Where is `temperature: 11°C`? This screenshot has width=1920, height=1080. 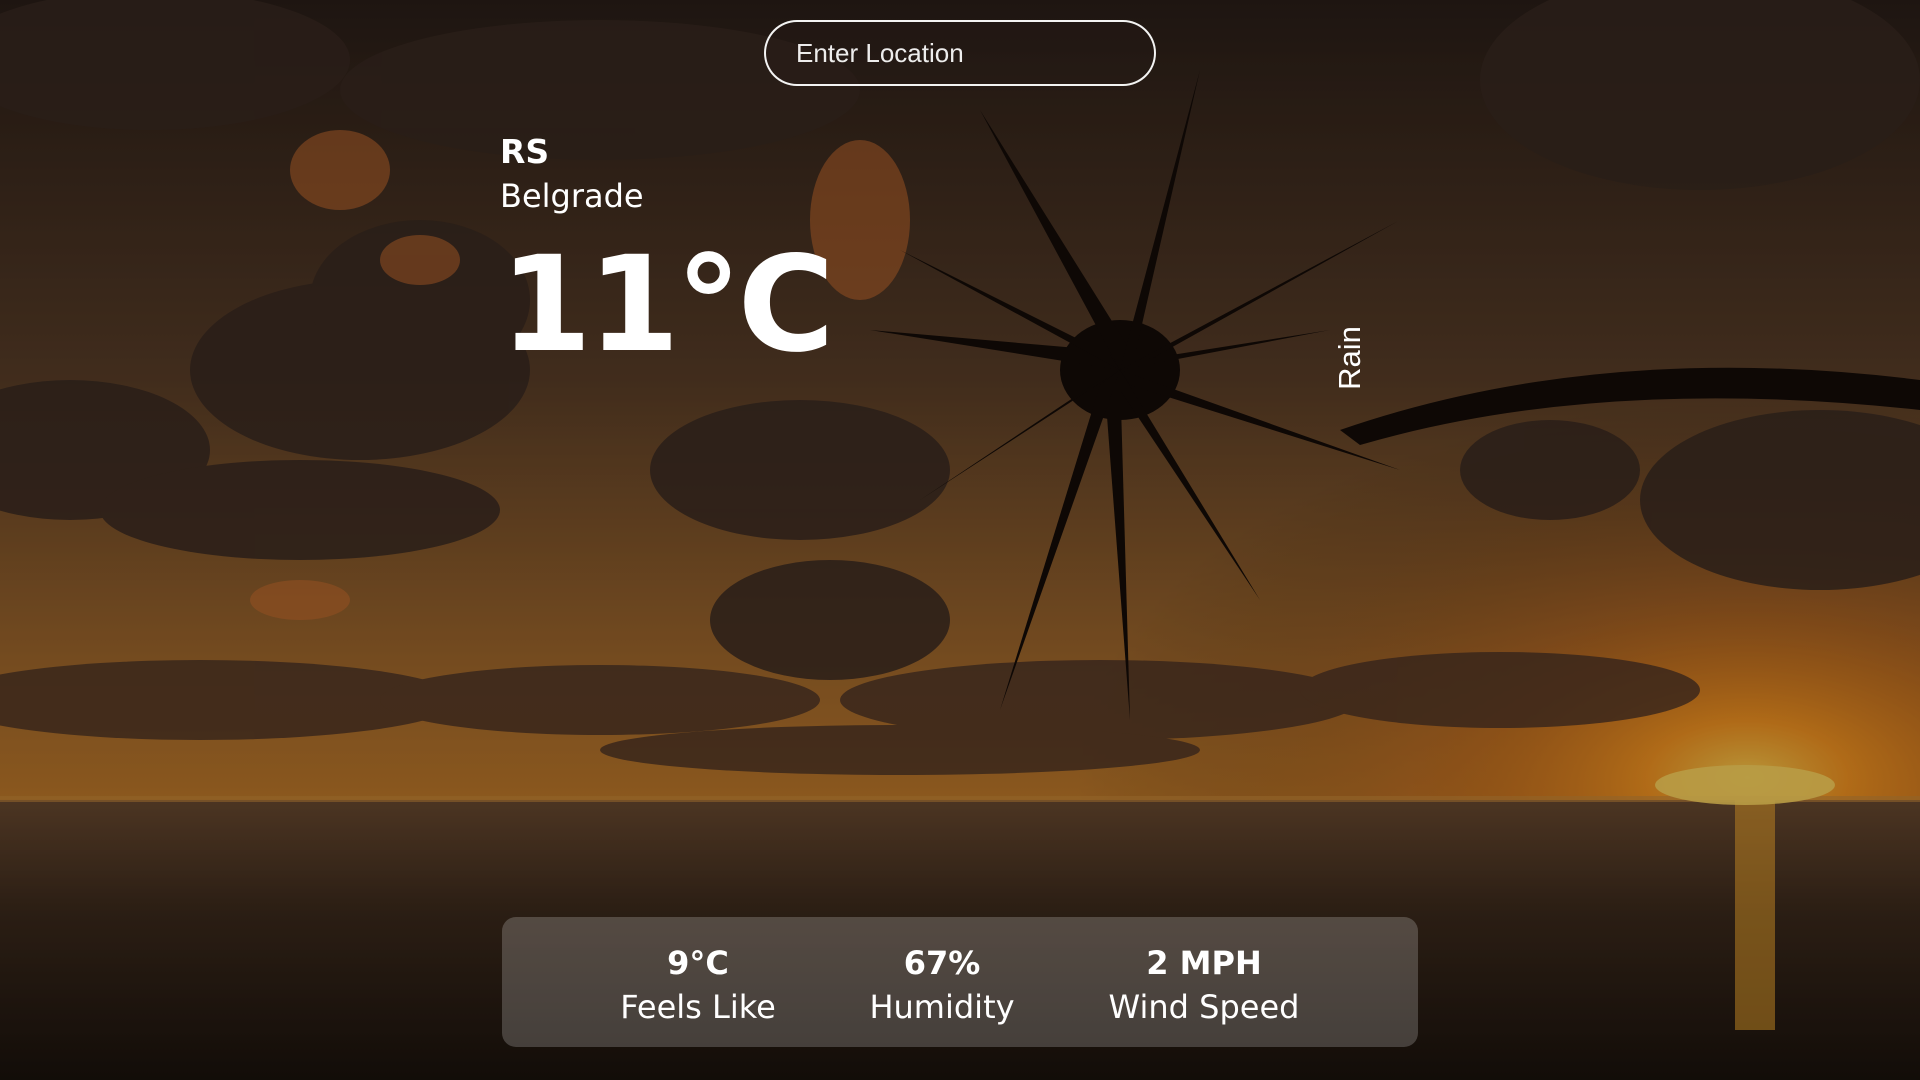
temperature: 11°C is located at coordinates (667, 305).